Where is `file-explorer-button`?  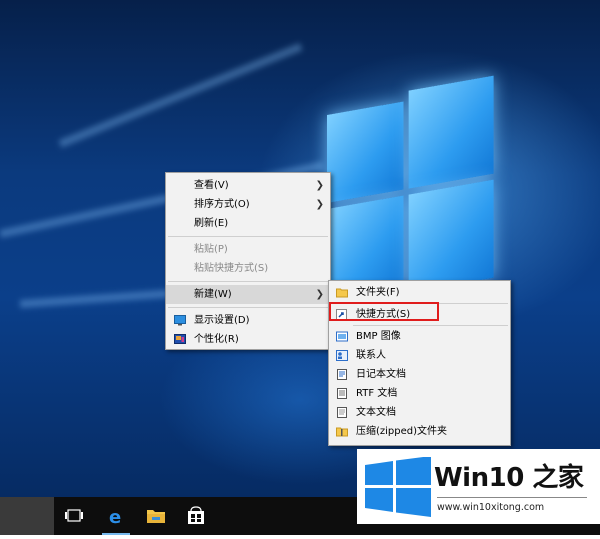 file-explorer-button is located at coordinates (156, 516).